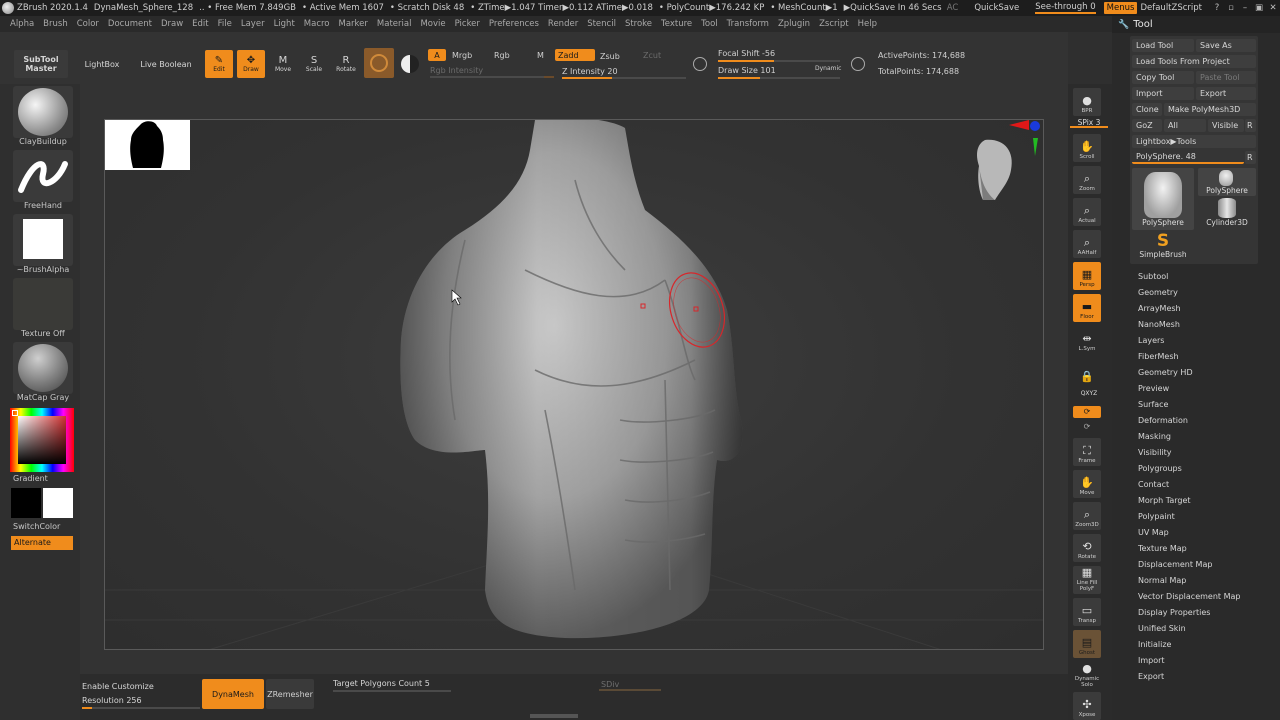 The width and height of the screenshot is (1280, 720). I want to click on live-boolean-button: Live Boolean, so click(166, 64).